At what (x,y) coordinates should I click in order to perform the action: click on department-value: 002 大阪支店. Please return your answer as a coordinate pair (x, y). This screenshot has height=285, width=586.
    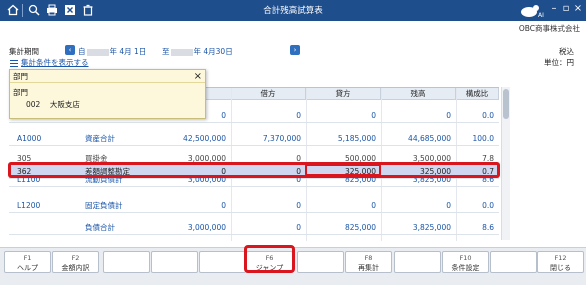
    Looking at the image, I should click on (53, 104).